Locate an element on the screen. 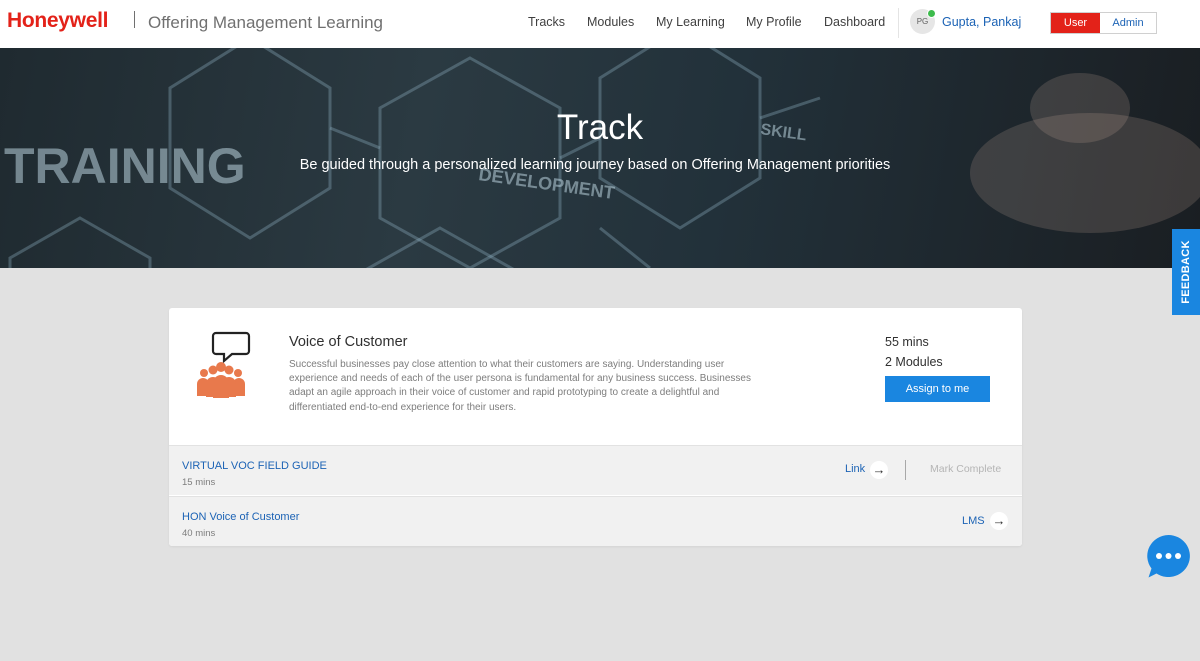 This screenshot has width=1200, height=661. chat-bubble-icon is located at coordinates (1168, 556).